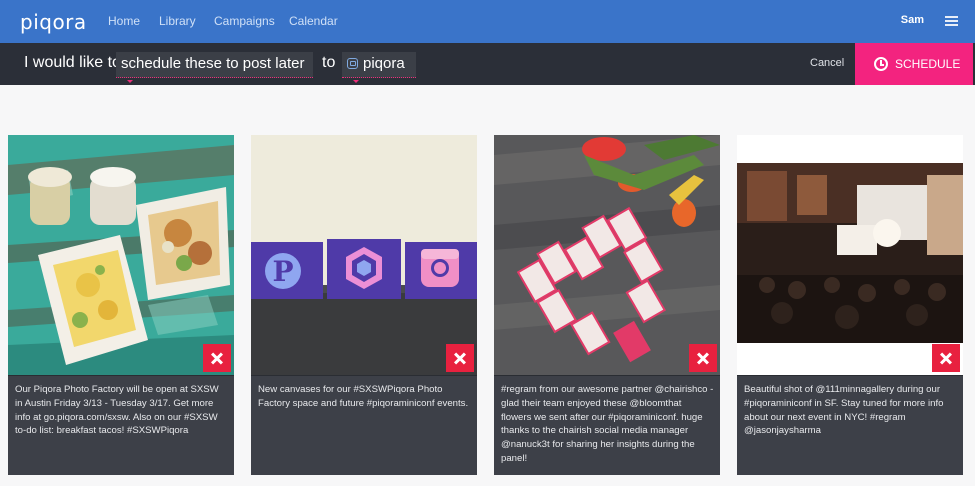  Describe the element at coordinates (124, 21) in the screenshot. I see `nav-link-home: Home` at that location.